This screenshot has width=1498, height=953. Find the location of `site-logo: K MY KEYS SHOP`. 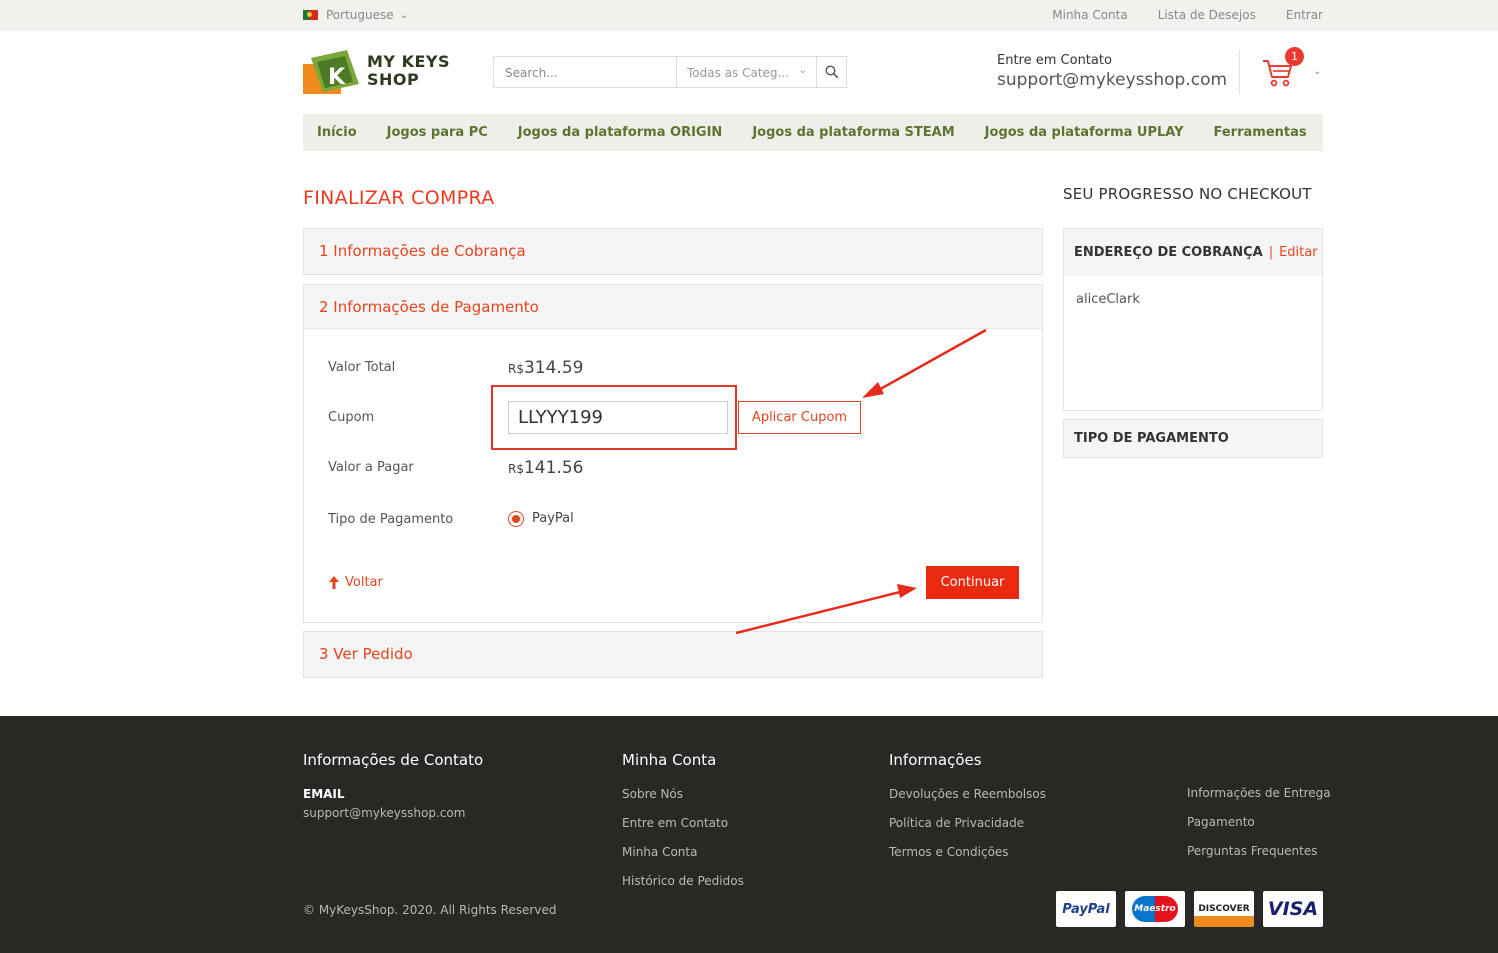

site-logo: K MY KEYS SHOP is located at coordinates (378, 73).